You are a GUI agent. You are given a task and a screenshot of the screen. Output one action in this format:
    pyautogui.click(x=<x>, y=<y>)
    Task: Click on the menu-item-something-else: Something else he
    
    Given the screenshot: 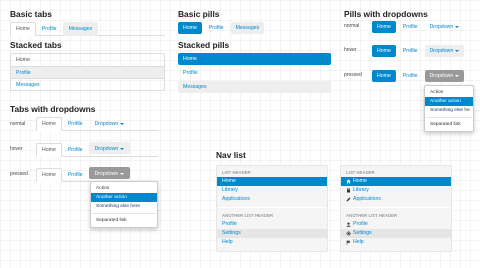 What is the action you would take?
    pyautogui.click(x=449, y=110)
    